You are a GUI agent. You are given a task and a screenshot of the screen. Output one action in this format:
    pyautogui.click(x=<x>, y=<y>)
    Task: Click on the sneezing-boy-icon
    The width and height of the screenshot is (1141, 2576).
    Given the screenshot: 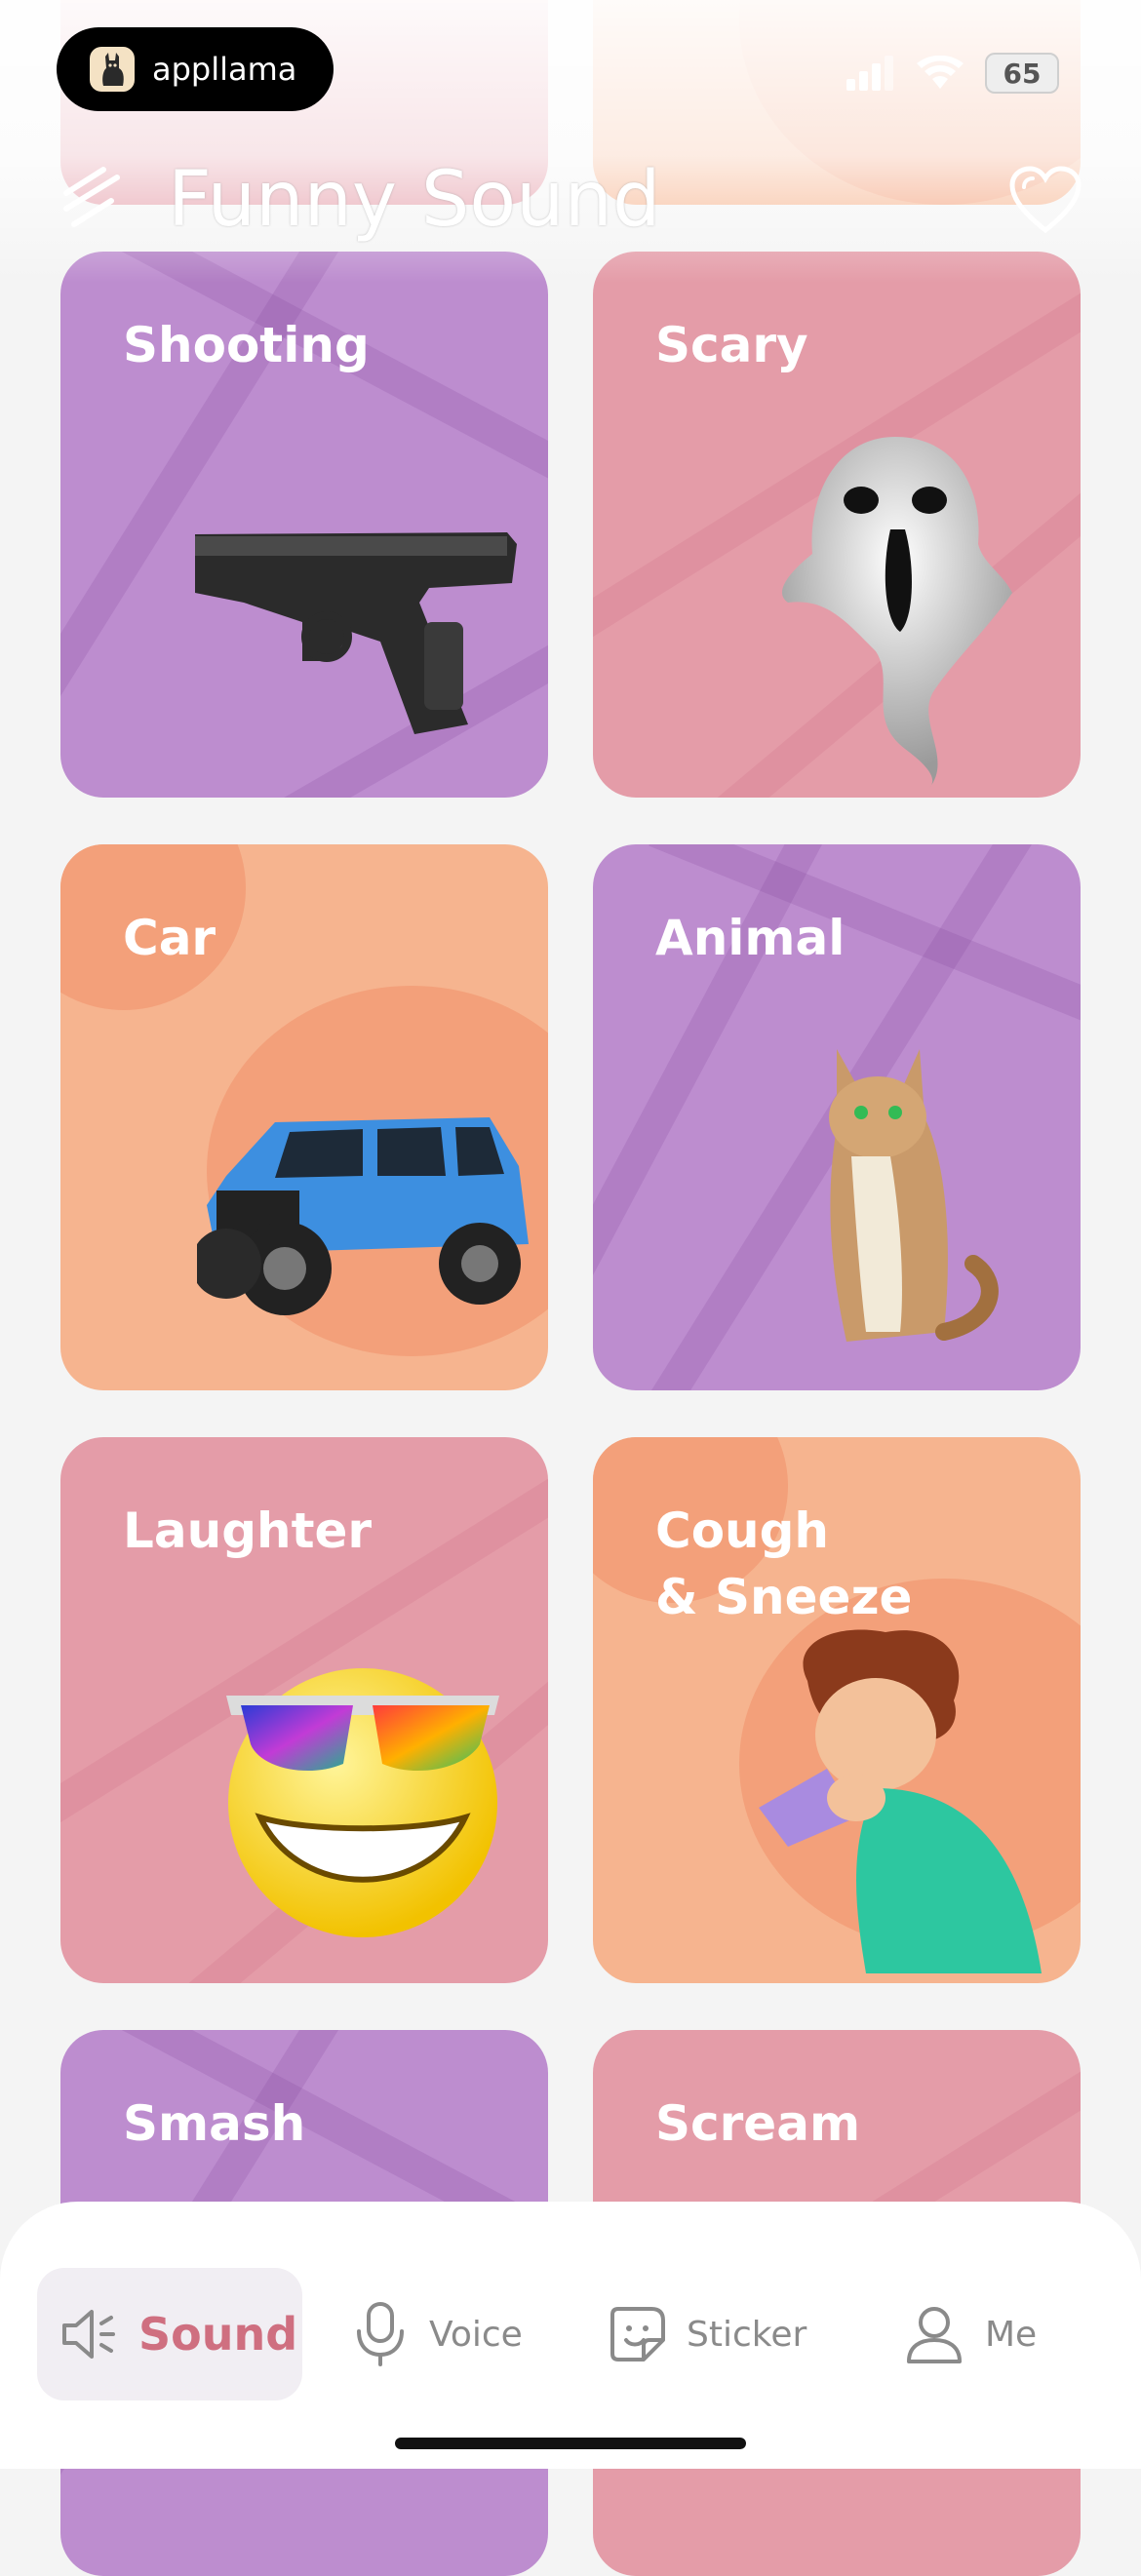 What is the action you would take?
    pyautogui.click(x=900, y=1801)
    